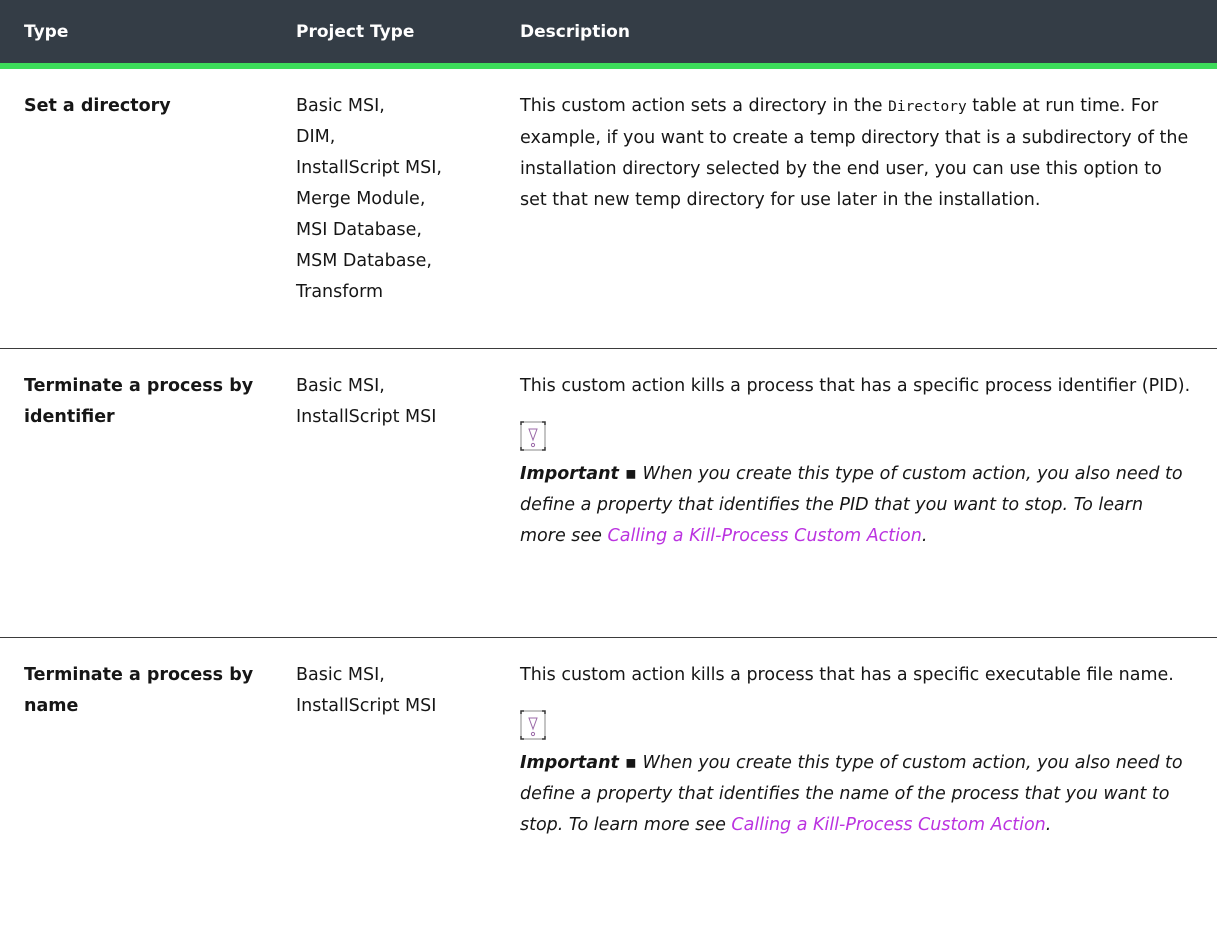 Image resolution: width=1217 pixels, height=951 pixels. What do you see at coordinates (316, 137) in the screenshot?
I see `project-type-item: DIM,` at bounding box center [316, 137].